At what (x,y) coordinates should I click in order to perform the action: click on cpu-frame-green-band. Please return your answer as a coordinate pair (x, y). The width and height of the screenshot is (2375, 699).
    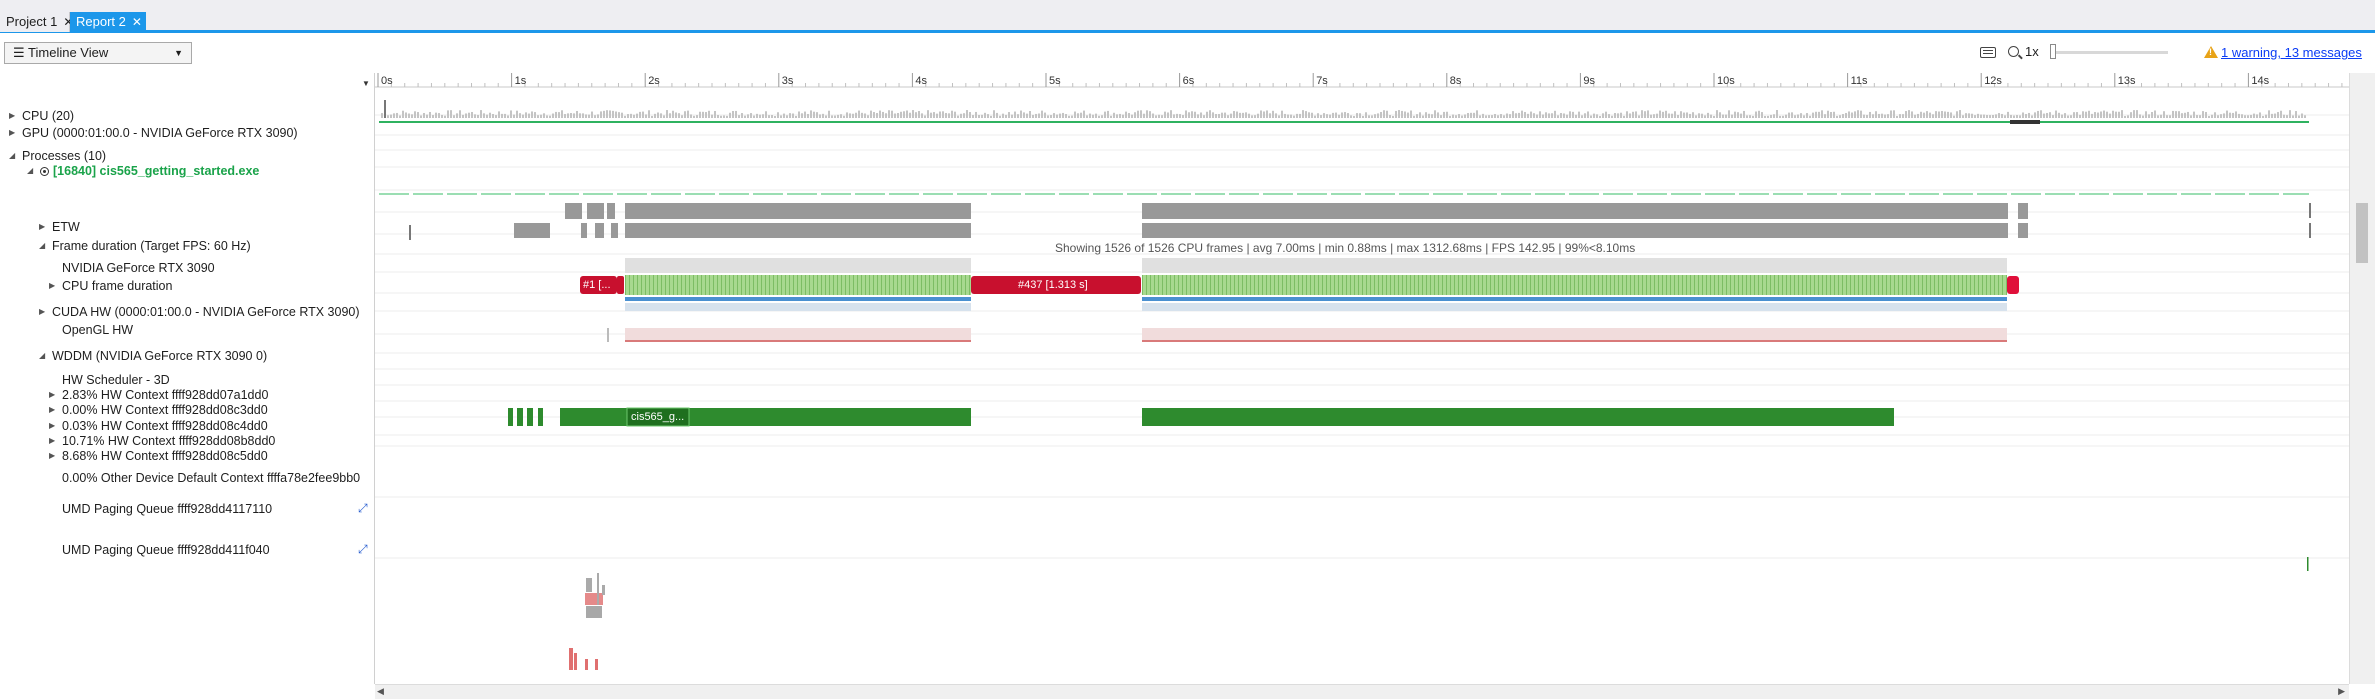
    Looking at the image, I should click on (1520, 285).